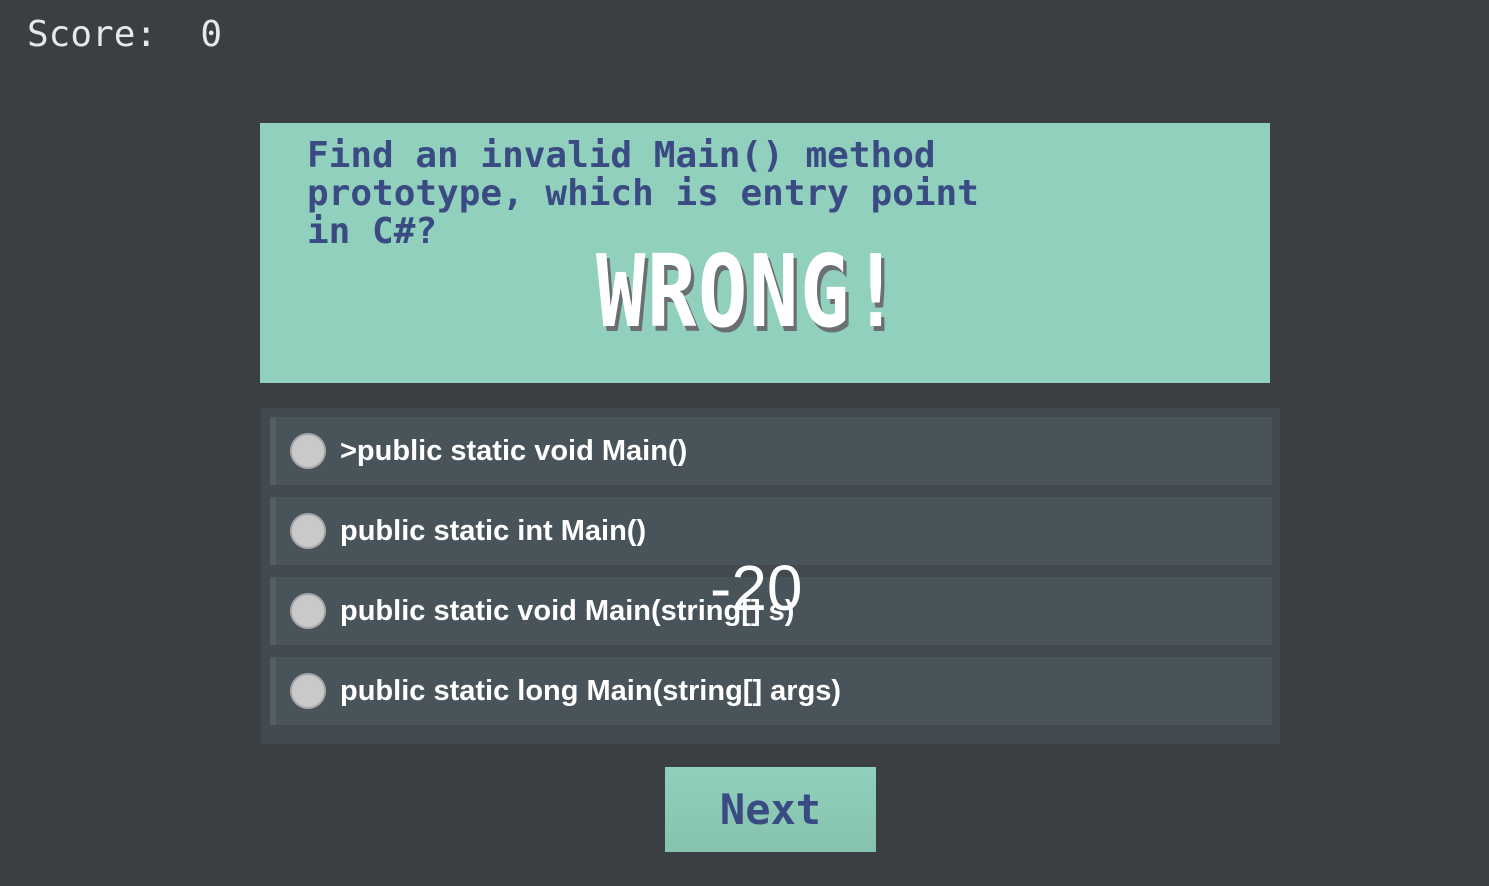  Describe the element at coordinates (756, 588) in the screenshot. I see `score-penalty-popup: -20` at that location.